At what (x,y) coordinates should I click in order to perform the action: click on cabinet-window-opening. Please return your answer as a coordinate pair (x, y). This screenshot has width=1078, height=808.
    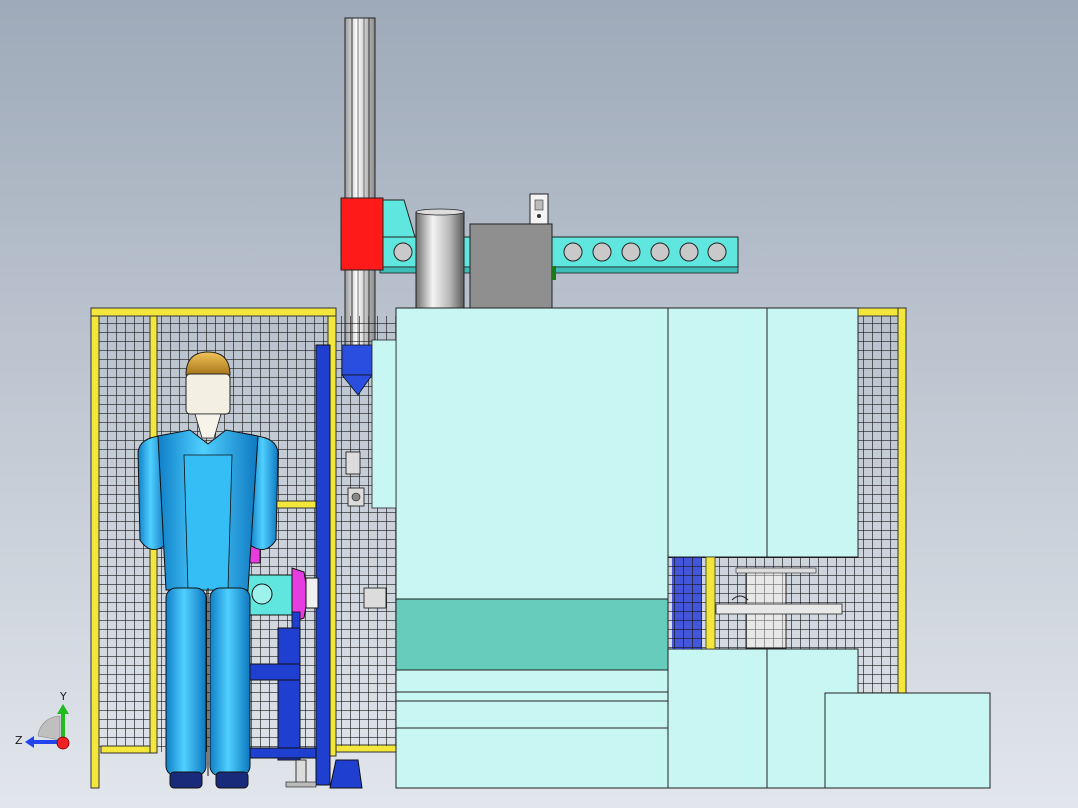
    Looking at the image, I should click on (763, 603).